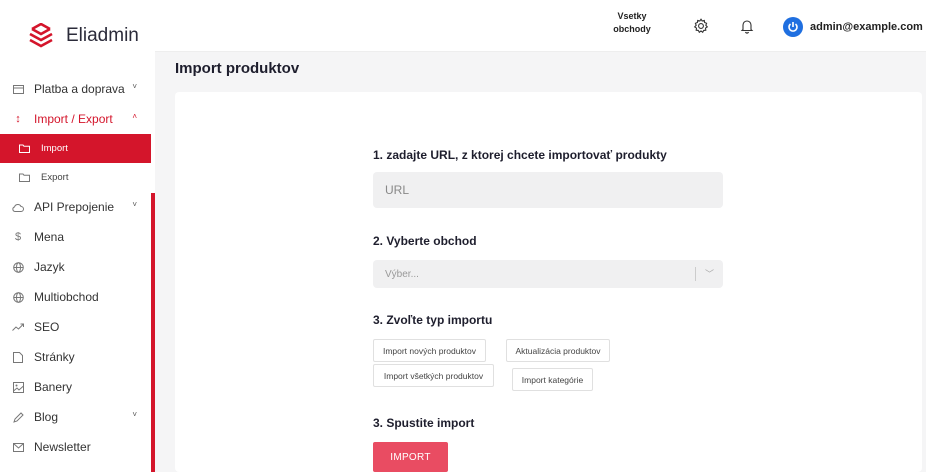 This screenshot has width=926, height=472. I want to click on sidebar-item-label: Banery, so click(53, 387).